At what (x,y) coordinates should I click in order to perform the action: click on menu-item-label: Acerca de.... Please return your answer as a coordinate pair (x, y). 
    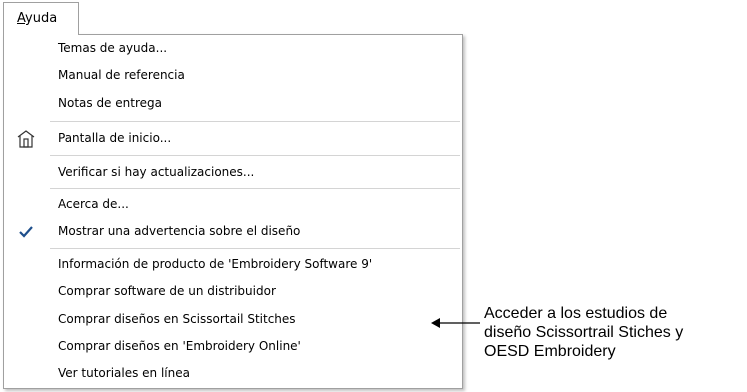
    Looking at the image, I should click on (93, 204).